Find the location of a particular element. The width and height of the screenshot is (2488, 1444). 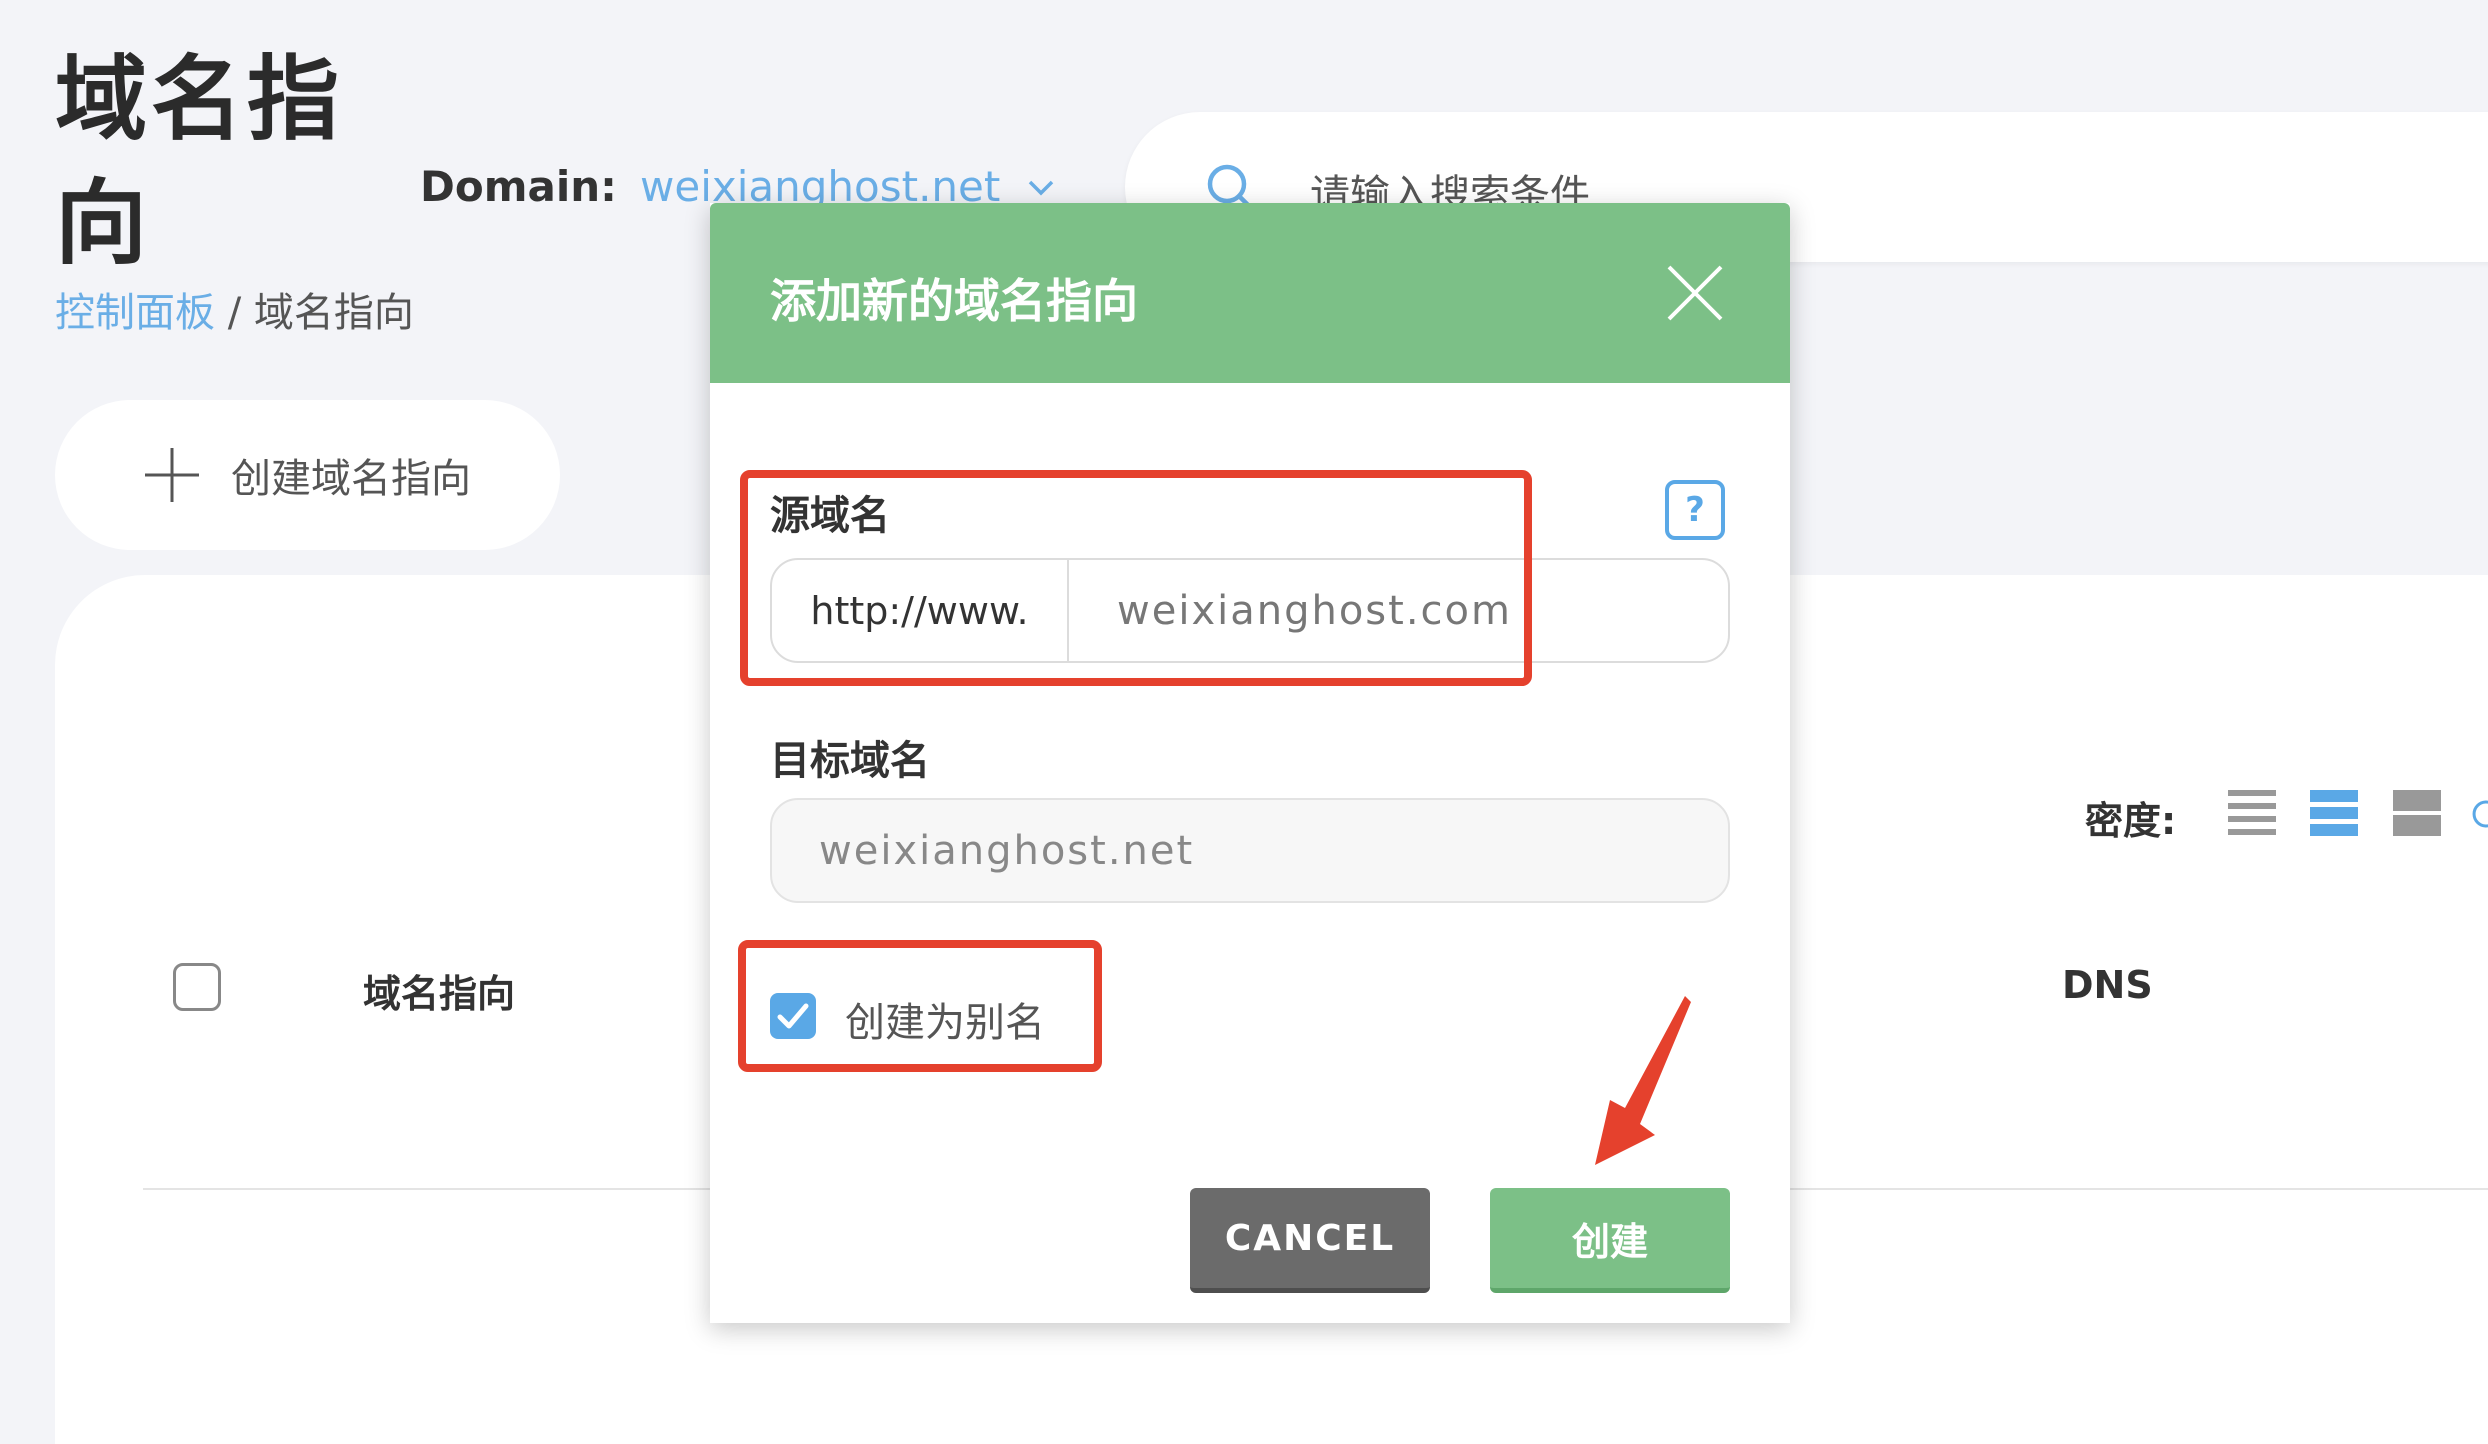

alias-checkbox-label: 创建为别名 is located at coordinates (945, 1019).